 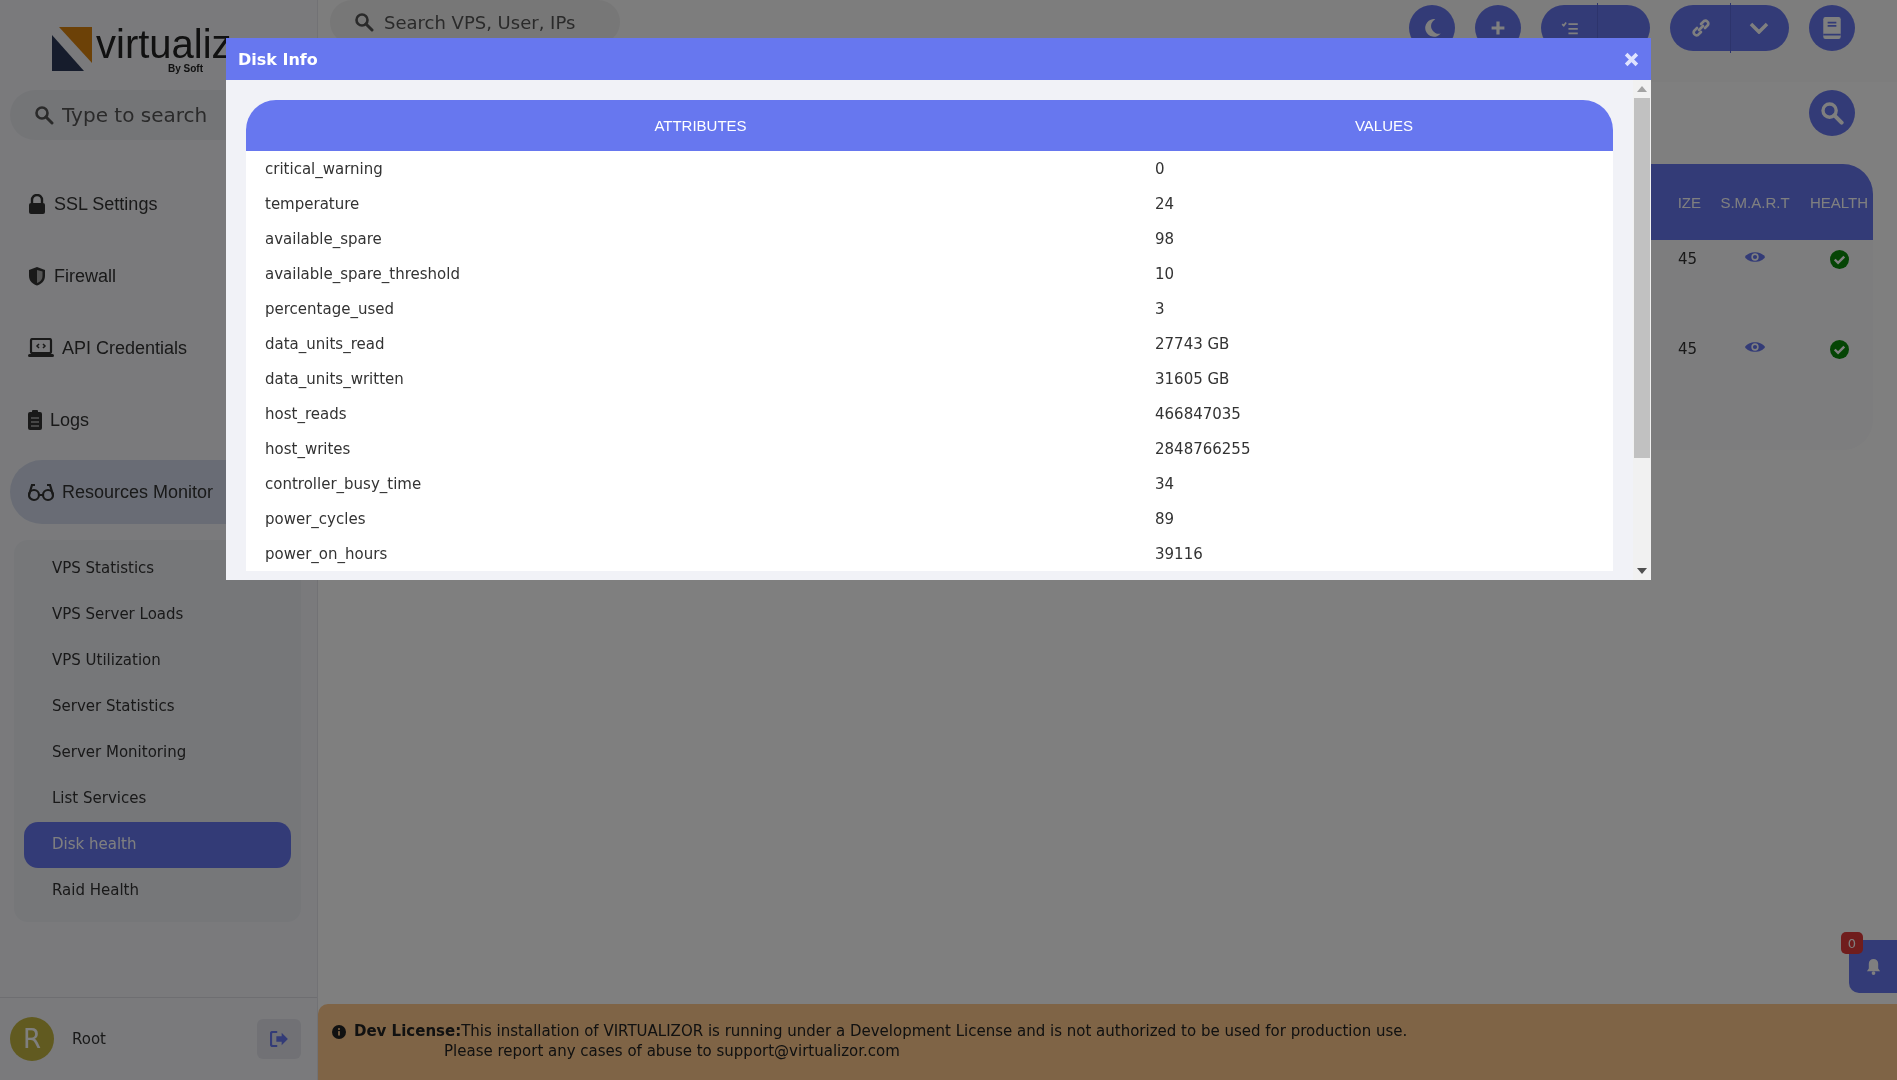 I want to click on book-icon, so click(x=1832, y=28).